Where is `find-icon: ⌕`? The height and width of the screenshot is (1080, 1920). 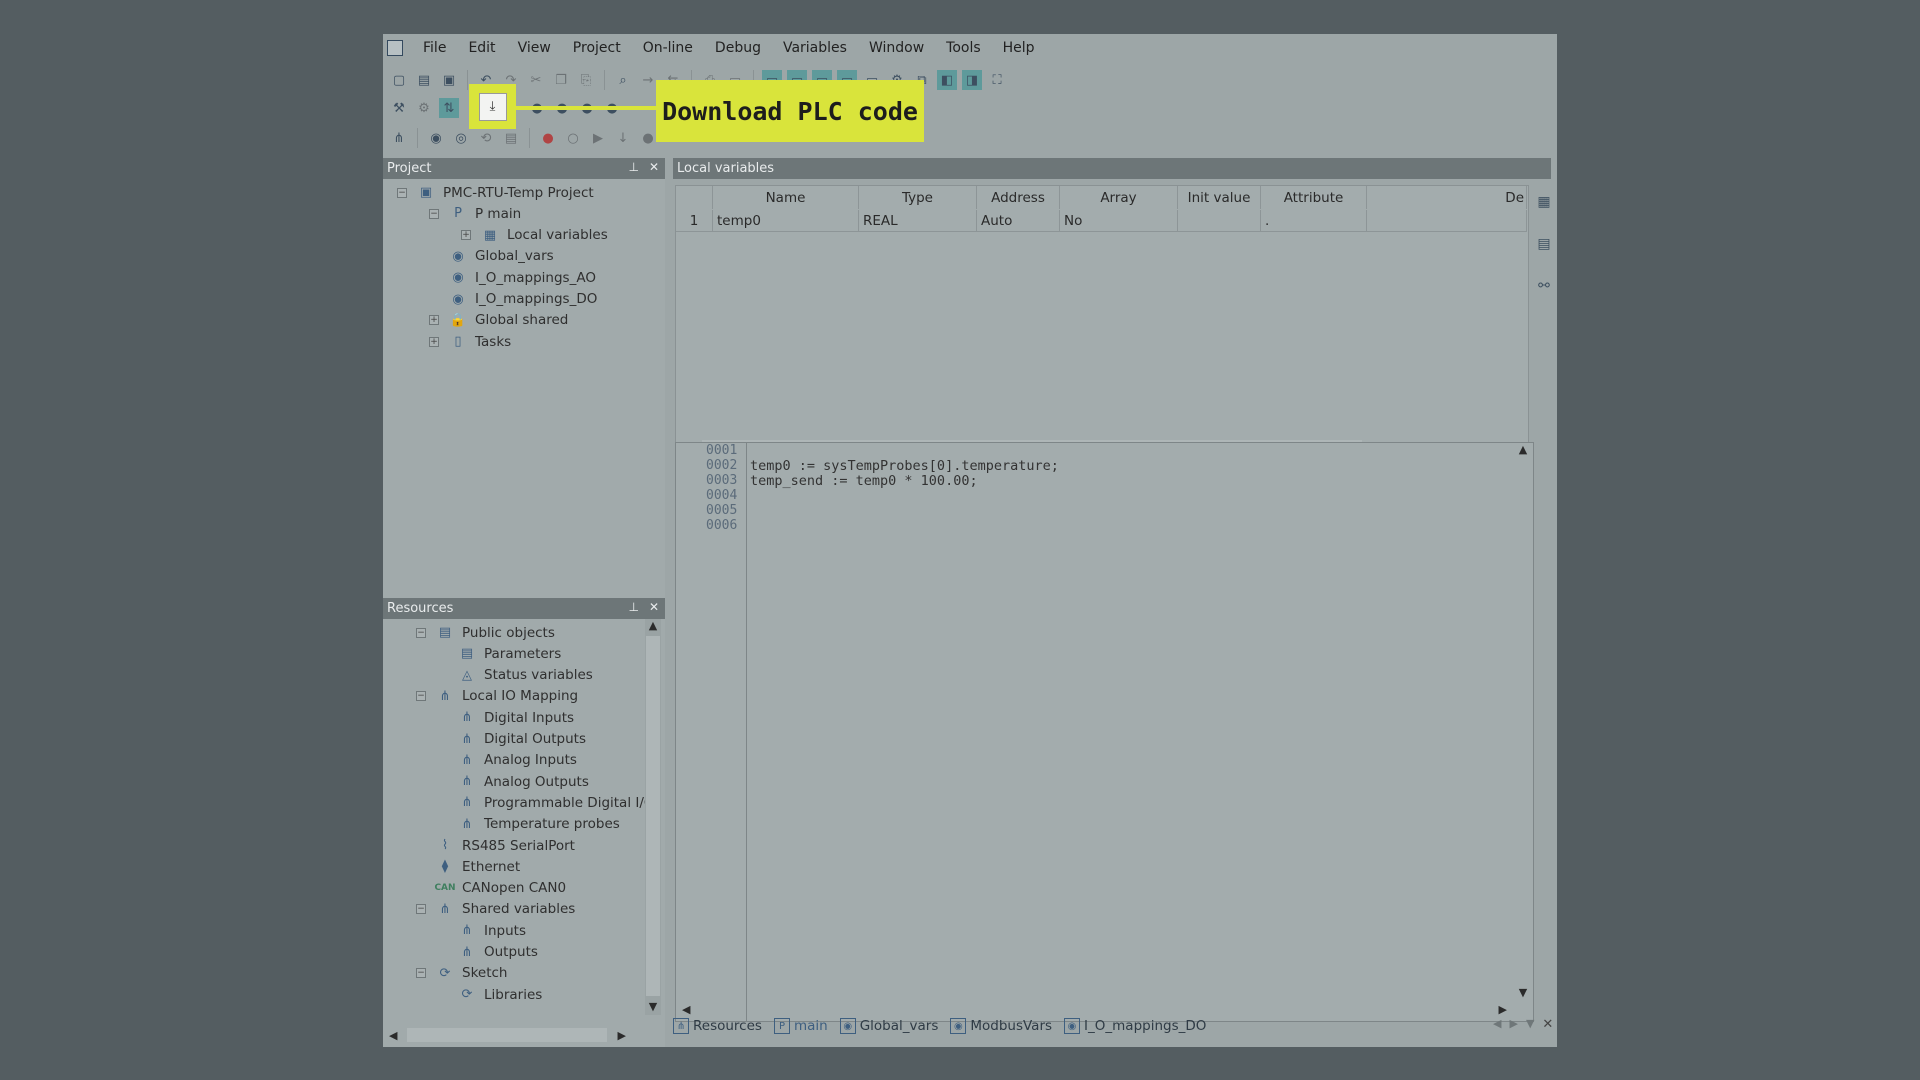
find-icon: ⌕ is located at coordinates (623, 80).